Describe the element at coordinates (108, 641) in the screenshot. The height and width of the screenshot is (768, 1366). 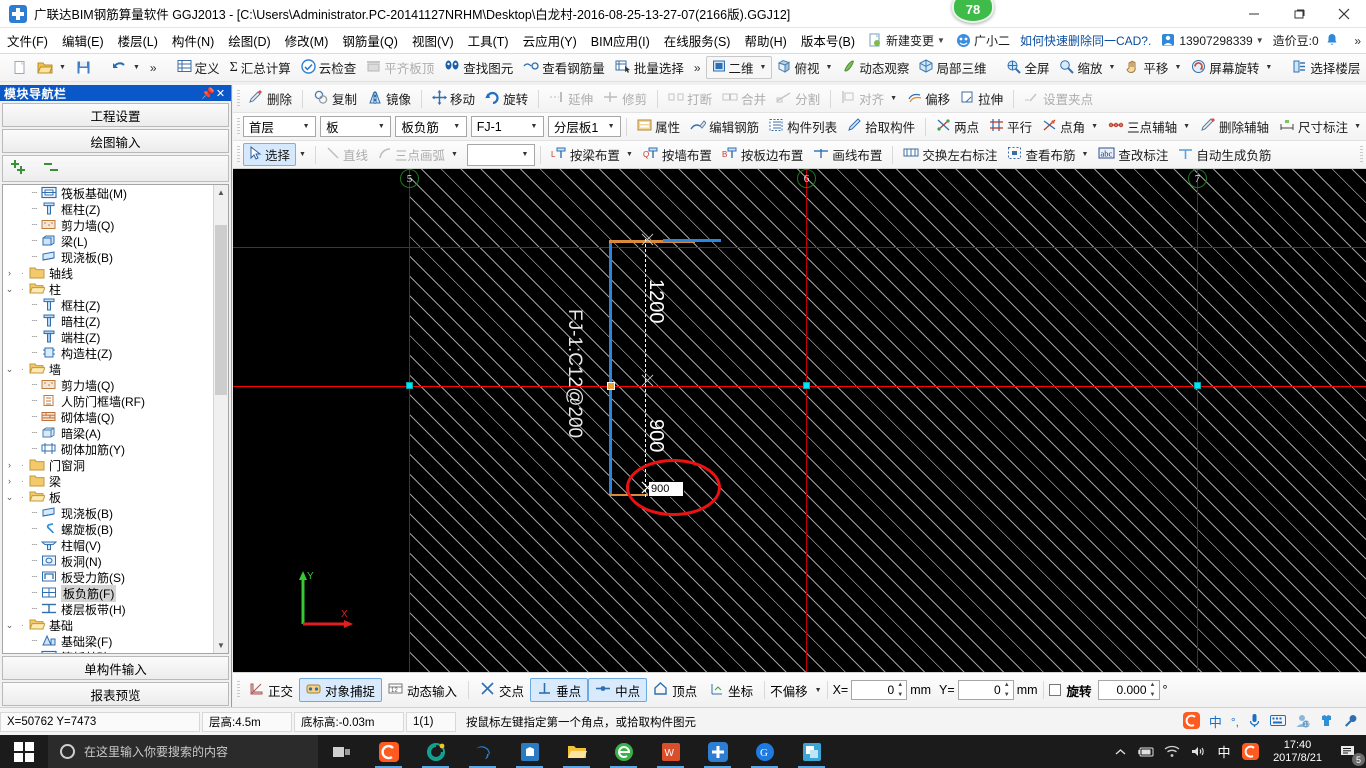
I see `tree-item: ┄ 基础梁(F)` at that location.